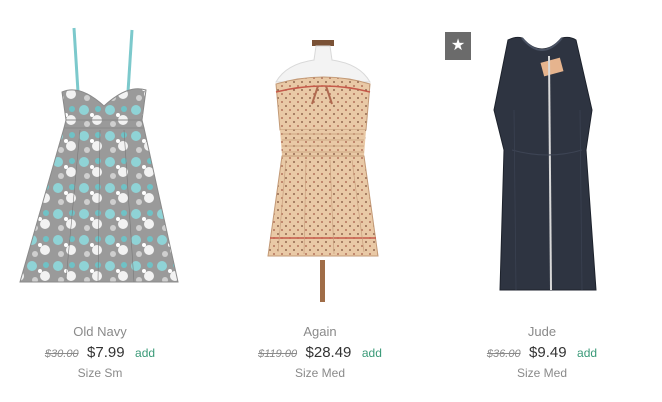 The image size is (662, 402). I want to click on favorite-star-icon: ★, so click(458, 46).